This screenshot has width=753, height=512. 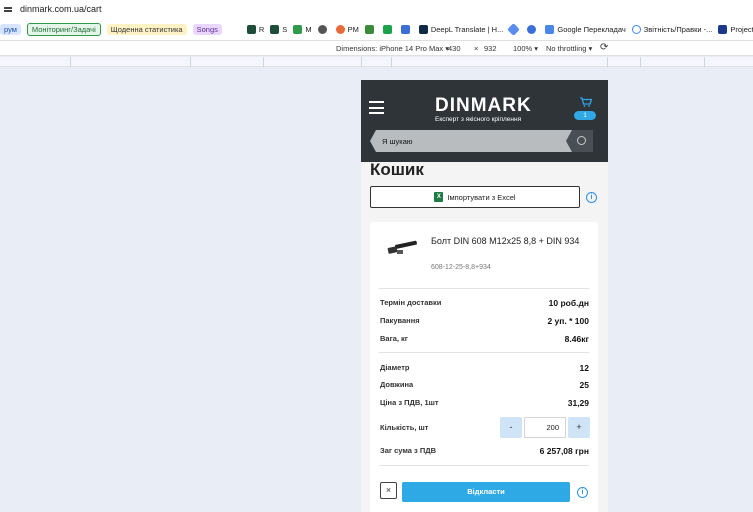 I want to click on price-label: Ціна з ПДВ, 1шт, so click(x=409, y=402).